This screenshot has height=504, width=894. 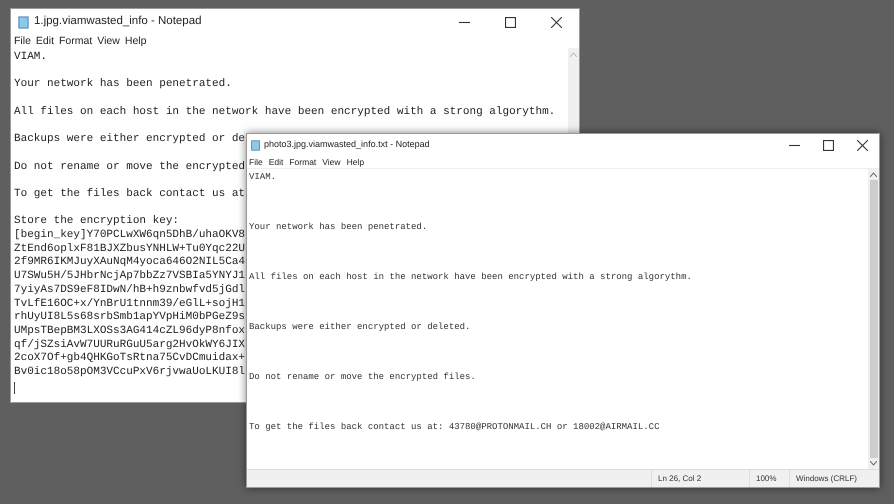 I want to click on text-line: rhUyUI8L5s68srbSmb1apYVpHiM0bPGeZ9s, so click(x=130, y=318).